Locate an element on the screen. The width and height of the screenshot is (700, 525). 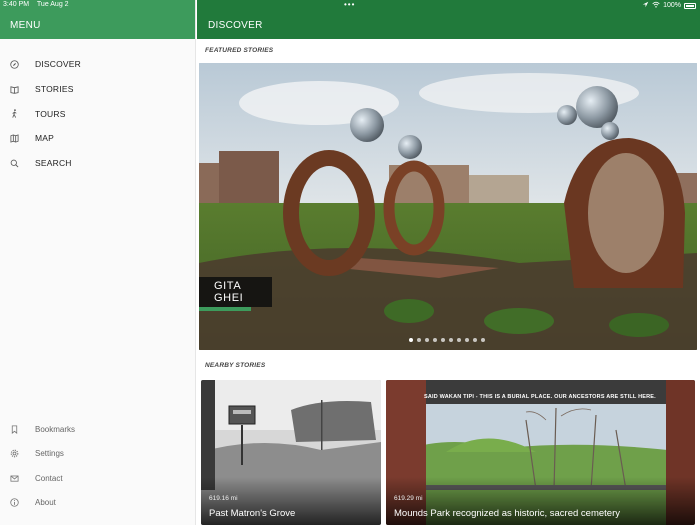
sidebar-item-label: Contact is located at coordinates (49, 478).